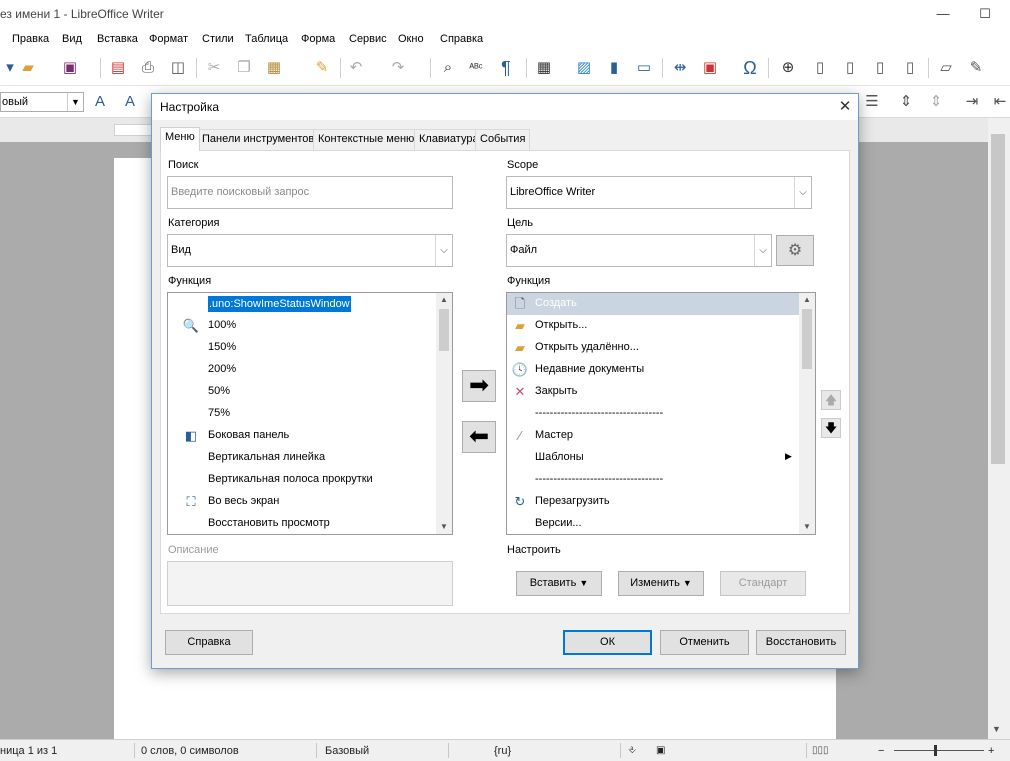 The width and height of the screenshot is (1010, 761). I want to click on list-item: 🔍 100%, so click(310, 326).